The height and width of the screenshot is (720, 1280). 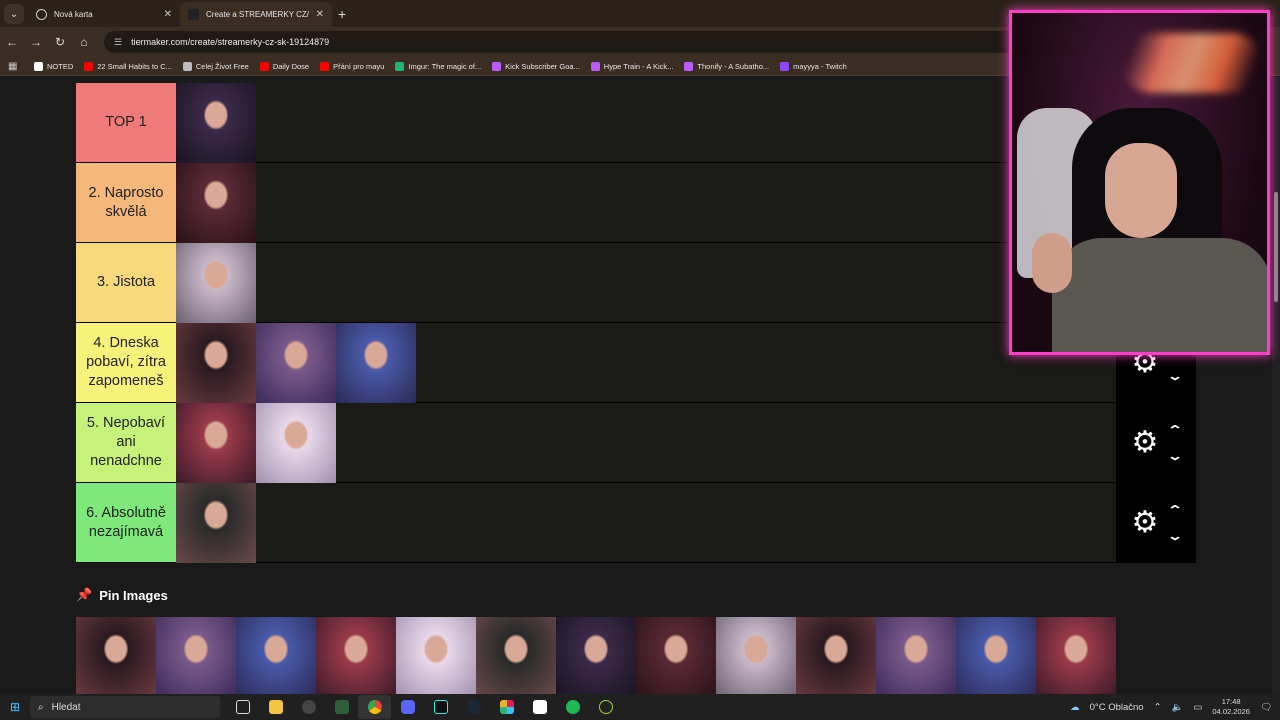 What do you see at coordinates (1141, 190) in the screenshot?
I see `streamer-face` at bounding box center [1141, 190].